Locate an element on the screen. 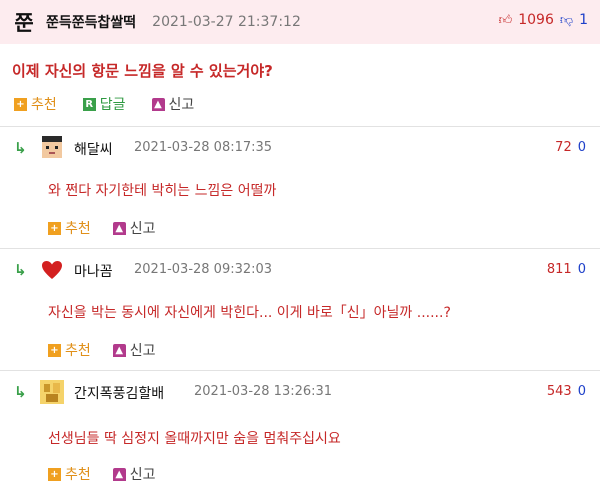 This screenshot has width=600, height=492. vote-box: 👍︎ 1096 👎︎ 1 is located at coordinates (543, 20).